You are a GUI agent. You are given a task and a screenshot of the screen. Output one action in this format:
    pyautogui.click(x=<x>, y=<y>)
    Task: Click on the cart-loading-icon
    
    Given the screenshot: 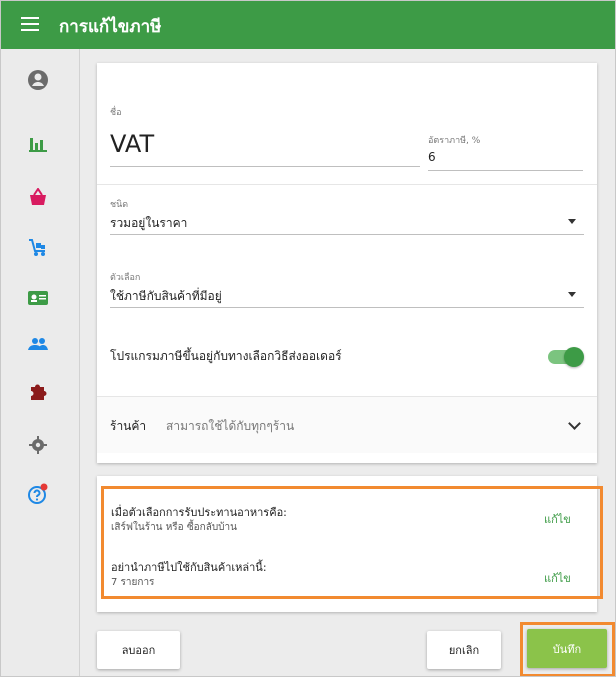 What is the action you would take?
    pyautogui.click(x=38, y=248)
    